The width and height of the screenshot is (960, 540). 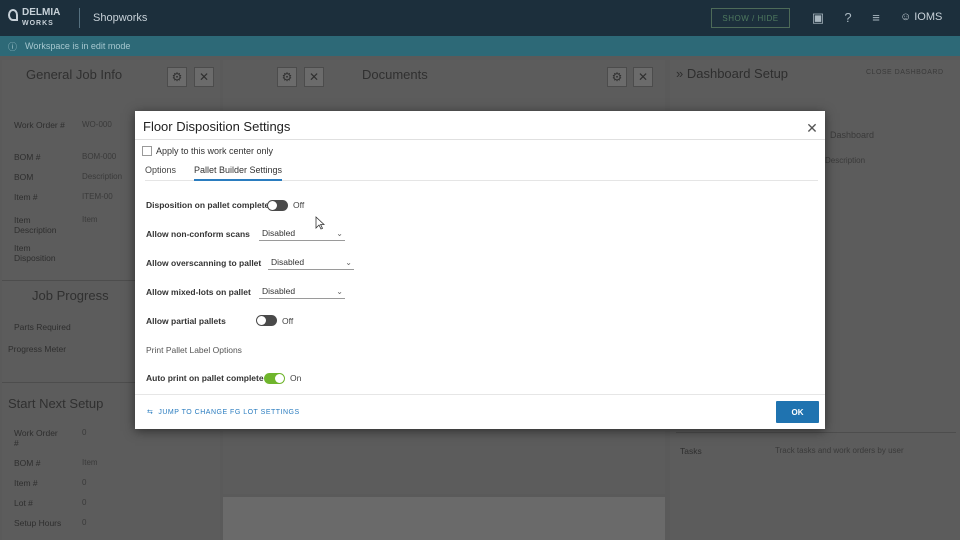 What do you see at coordinates (906, 17) in the screenshot?
I see `user-icon: ☺` at bounding box center [906, 17].